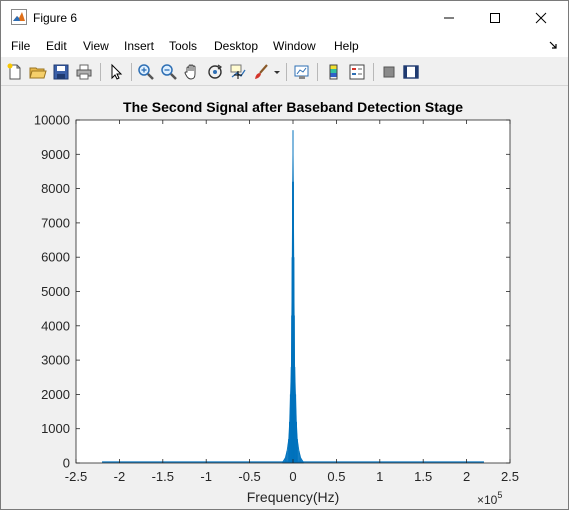 The image size is (569, 510). What do you see at coordinates (20, 46) in the screenshot?
I see `menu-file: File` at bounding box center [20, 46].